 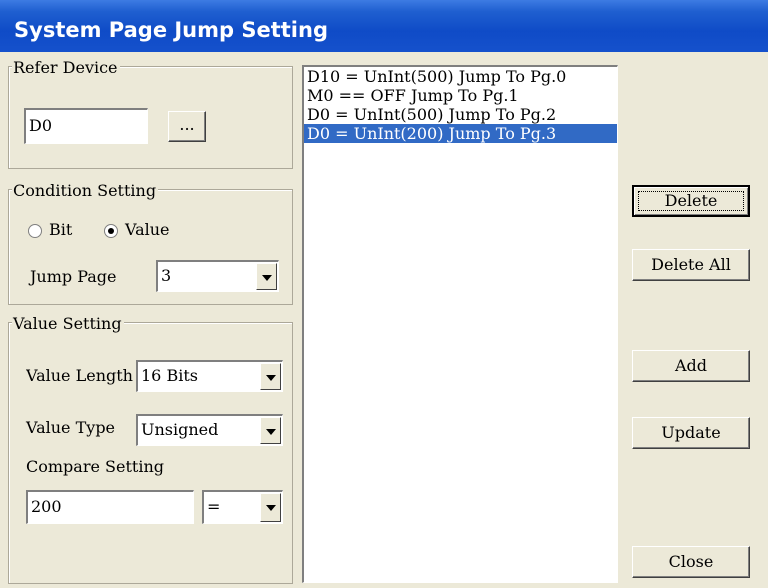 What do you see at coordinates (111, 231) in the screenshot?
I see `value-radio` at bounding box center [111, 231].